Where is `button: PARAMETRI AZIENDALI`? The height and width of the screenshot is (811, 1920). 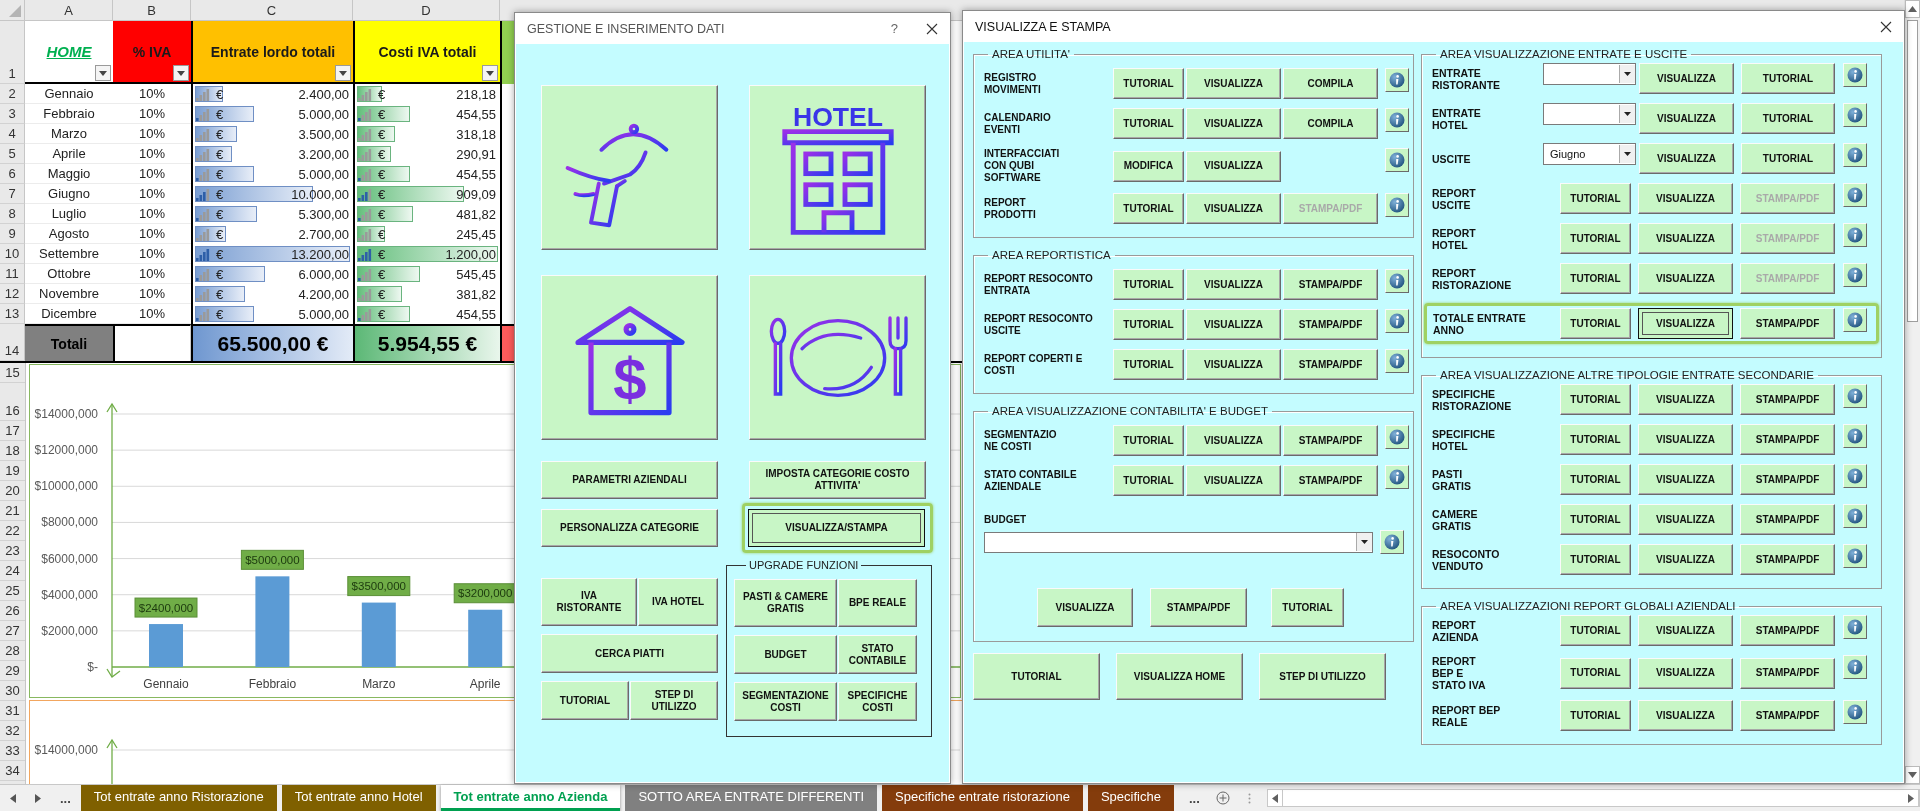 button: PARAMETRI AZIENDALI is located at coordinates (629, 480).